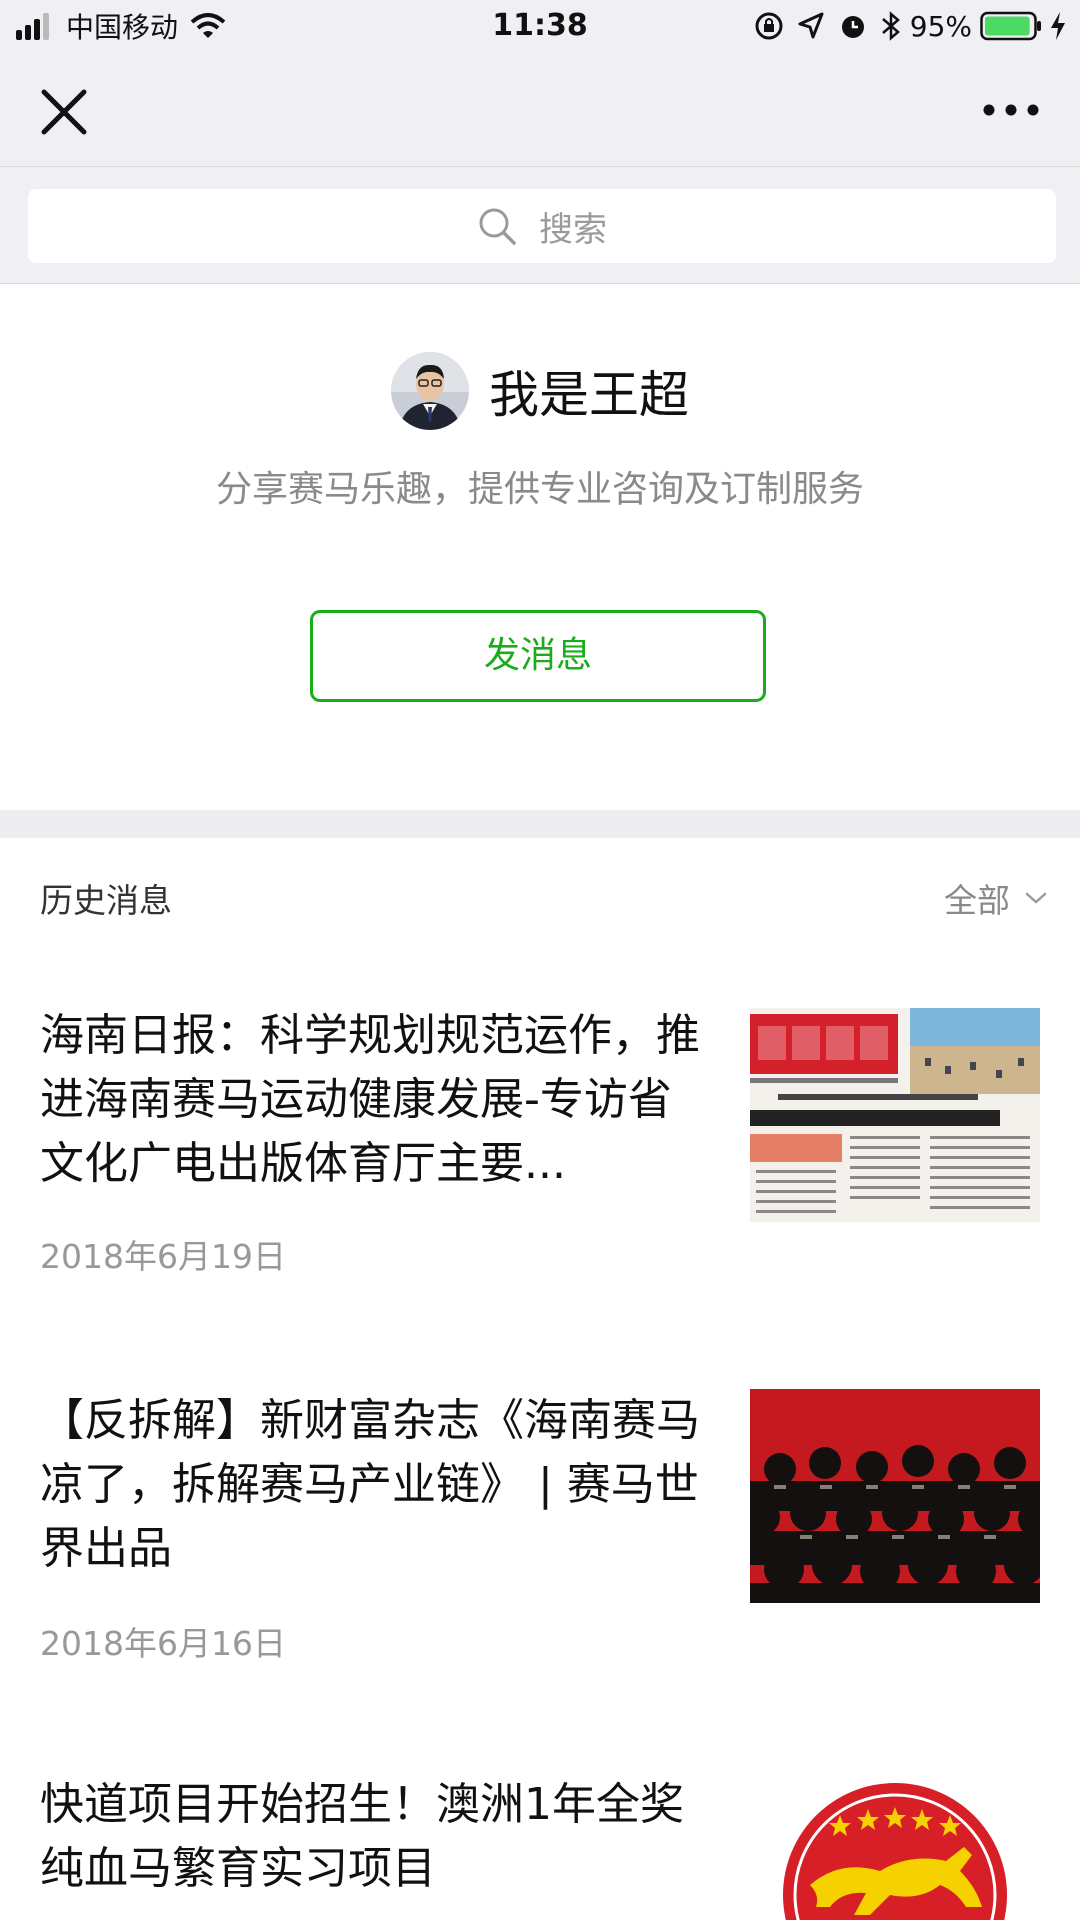  What do you see at coordinates (852, 27) in the screenshot?
I see `alarm-icon` at bounding box center [852, 27].